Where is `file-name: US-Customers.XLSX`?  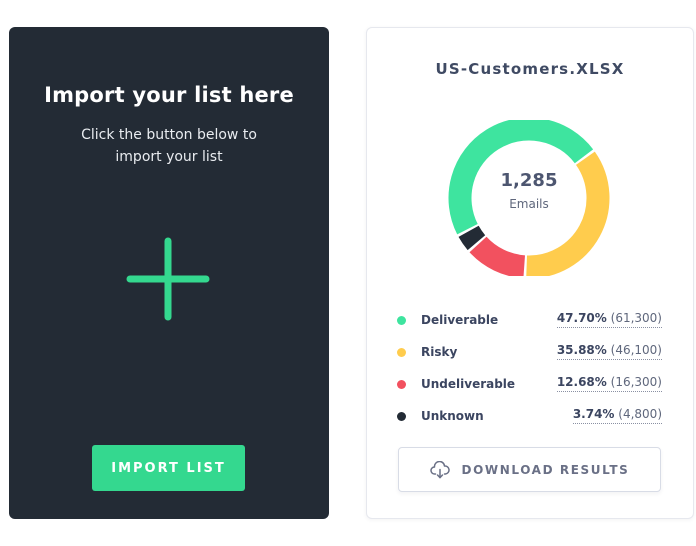 file-name: US-Customers.XLSX is located at coordinates (530, 69).